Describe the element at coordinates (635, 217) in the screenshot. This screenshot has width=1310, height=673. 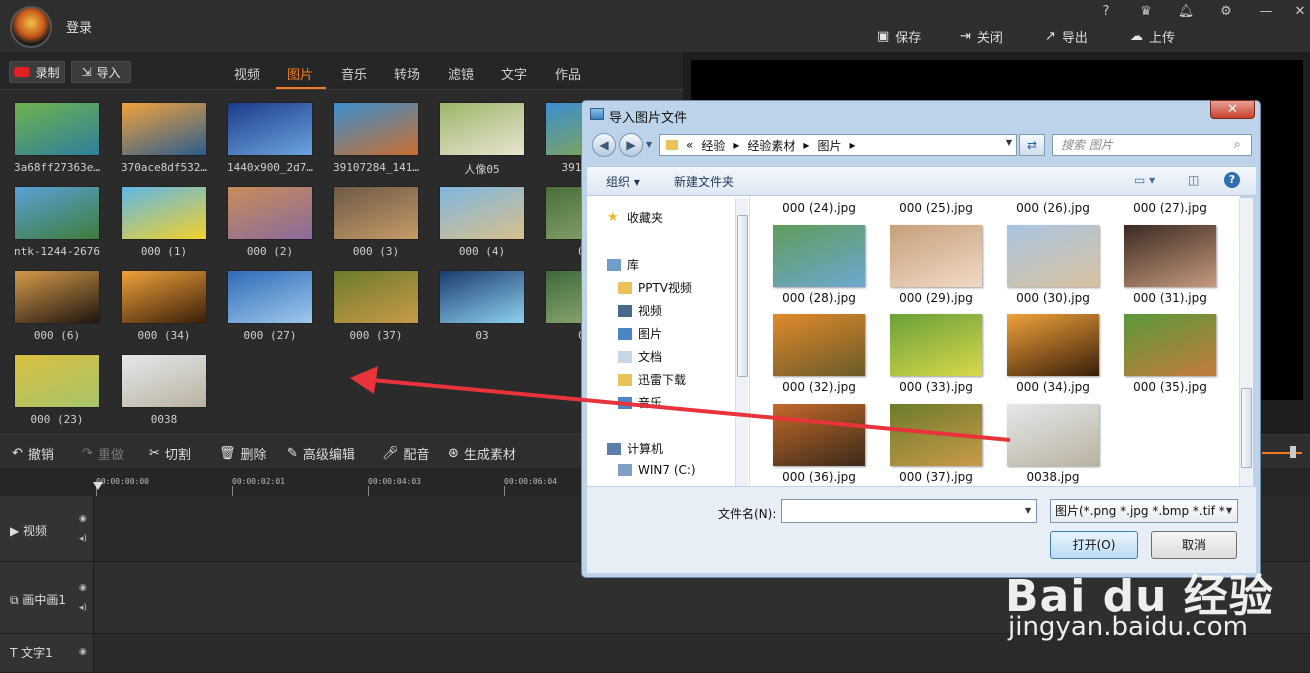
I see `nav-item: ★ 收藏夹` at that location.